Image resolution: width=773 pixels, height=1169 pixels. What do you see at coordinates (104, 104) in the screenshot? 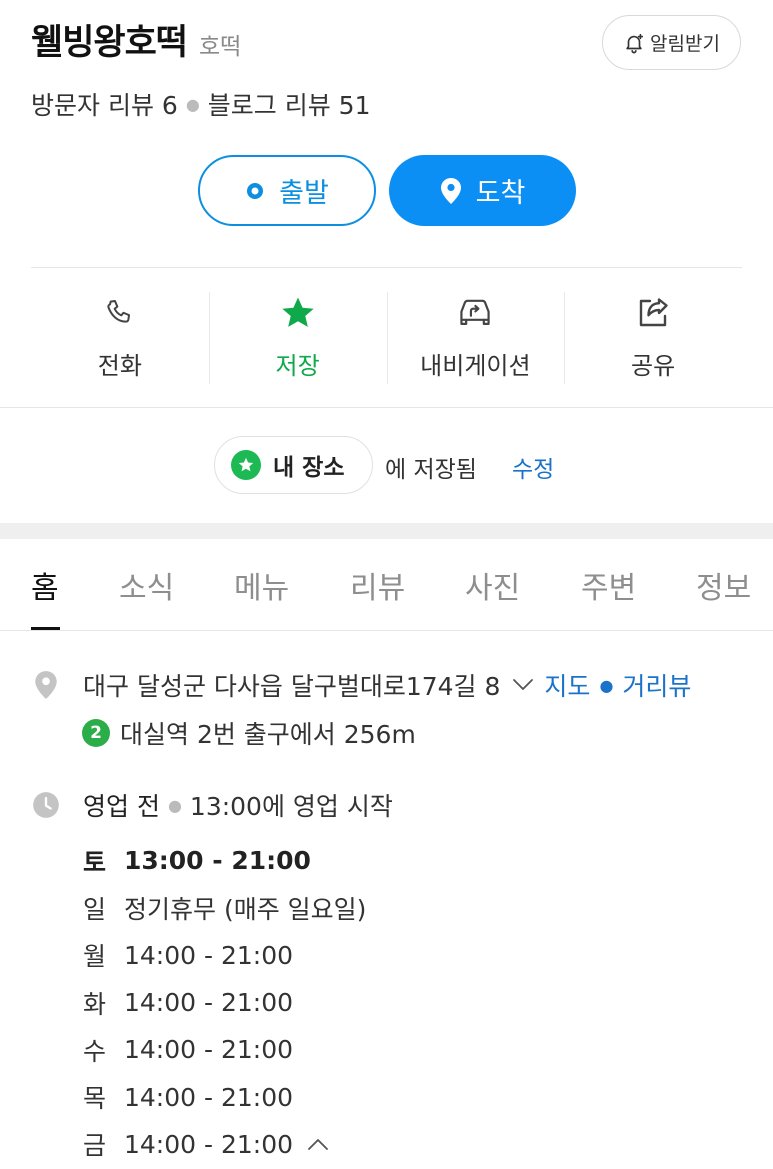
I see `visitor-reviews-link: 방문자 리뷰 6` at bounding box center [104, 104].